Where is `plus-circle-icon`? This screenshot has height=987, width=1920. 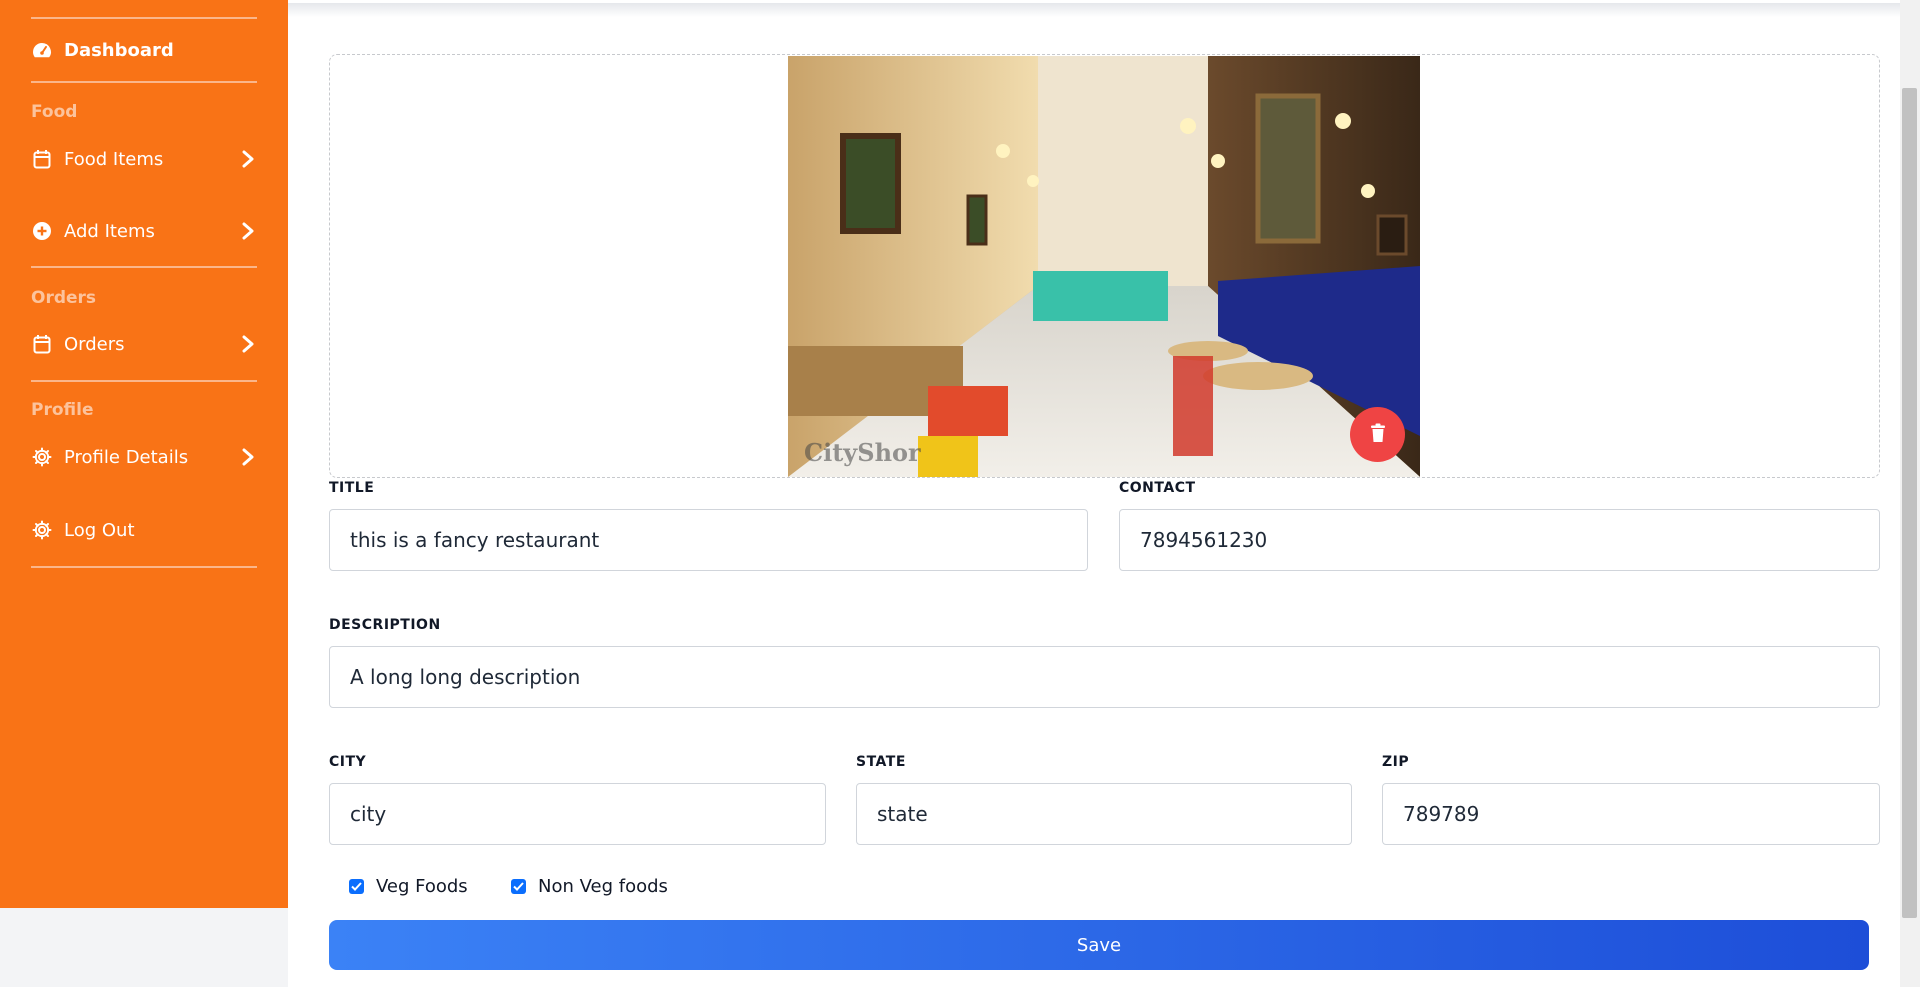 plus-circle-icon is located at coordinates (42, 231).